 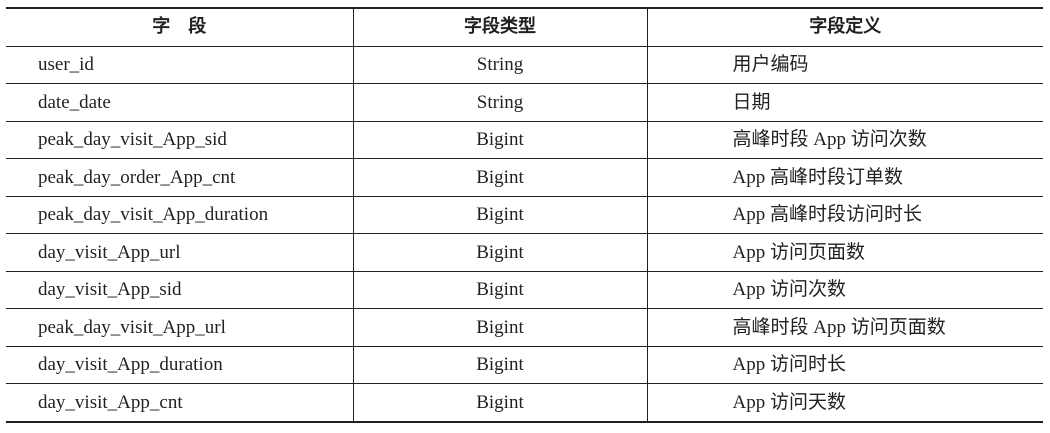 What do you see at coordinates (179, 327) in the screenshot?
I see `field-name-cell: peak_day_visit_App_url` at bounding box center [179, 327].